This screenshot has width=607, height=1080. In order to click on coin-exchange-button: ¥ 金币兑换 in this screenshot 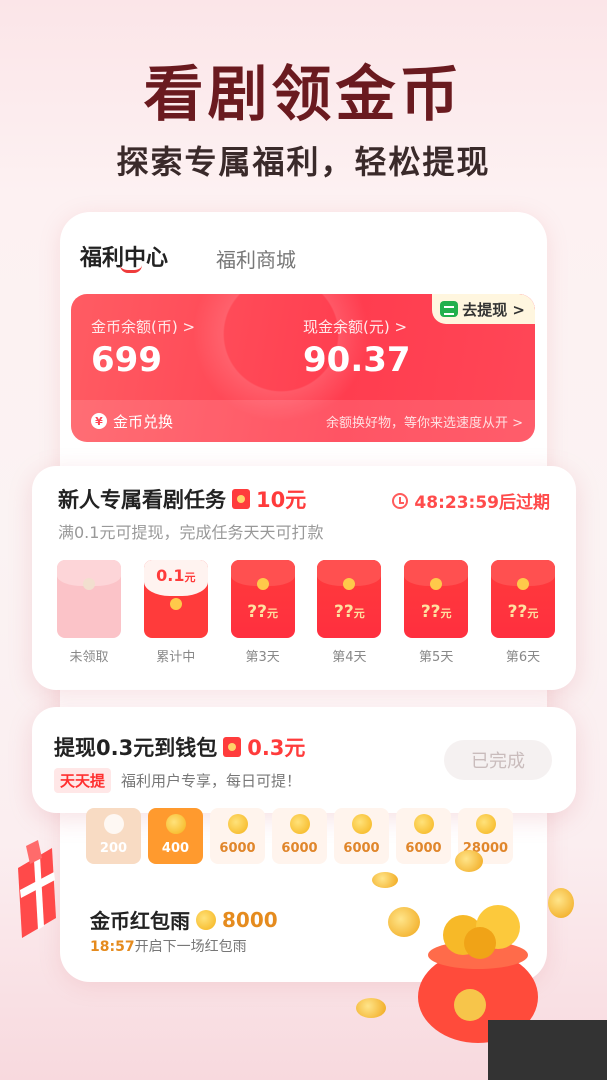, I will do `click(132, 421)`.